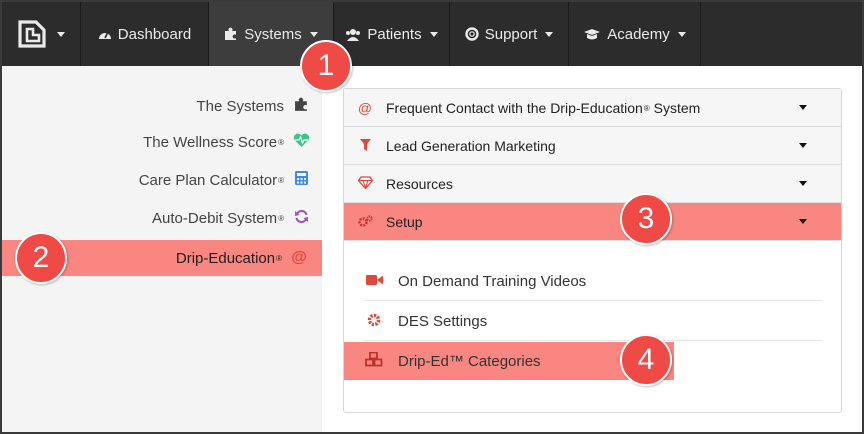 The width and height of the screenshot is (864, 434). What do you see at coordinates (365, 222) in the screenshot?
I see `cogs-icon` at bounding box center [365, 222].